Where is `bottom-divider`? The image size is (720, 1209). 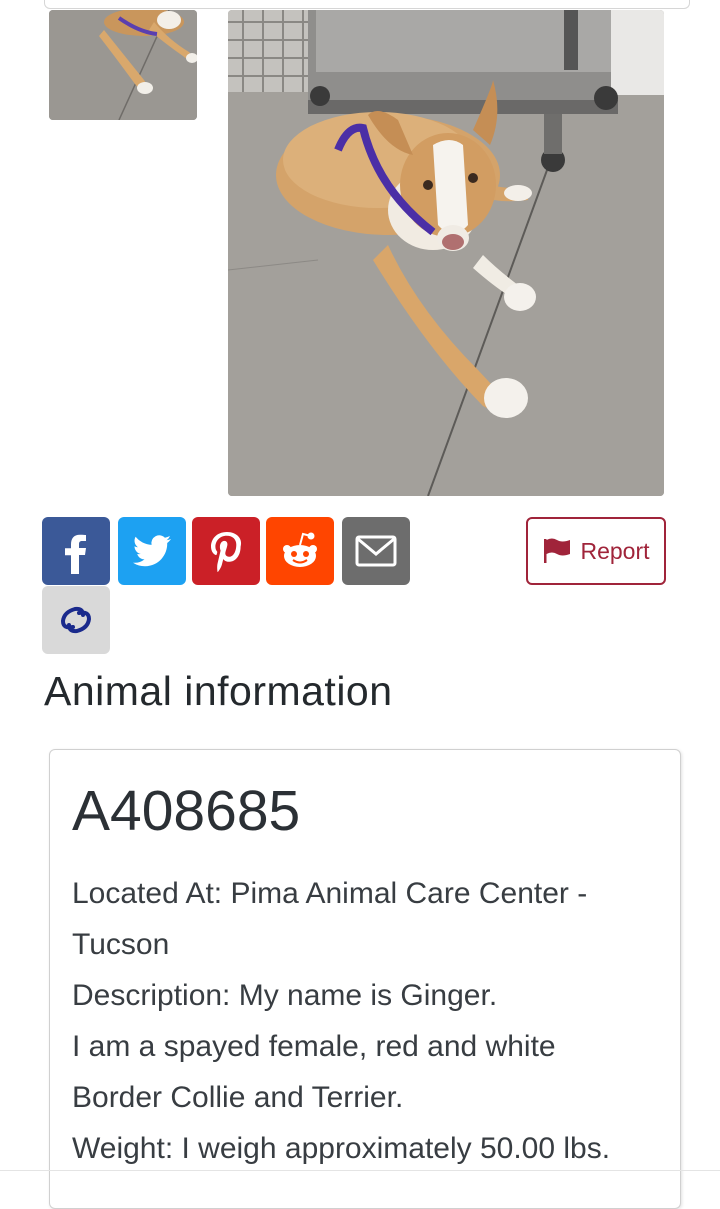 bottom-divider is located at coordinates (360, 1170).